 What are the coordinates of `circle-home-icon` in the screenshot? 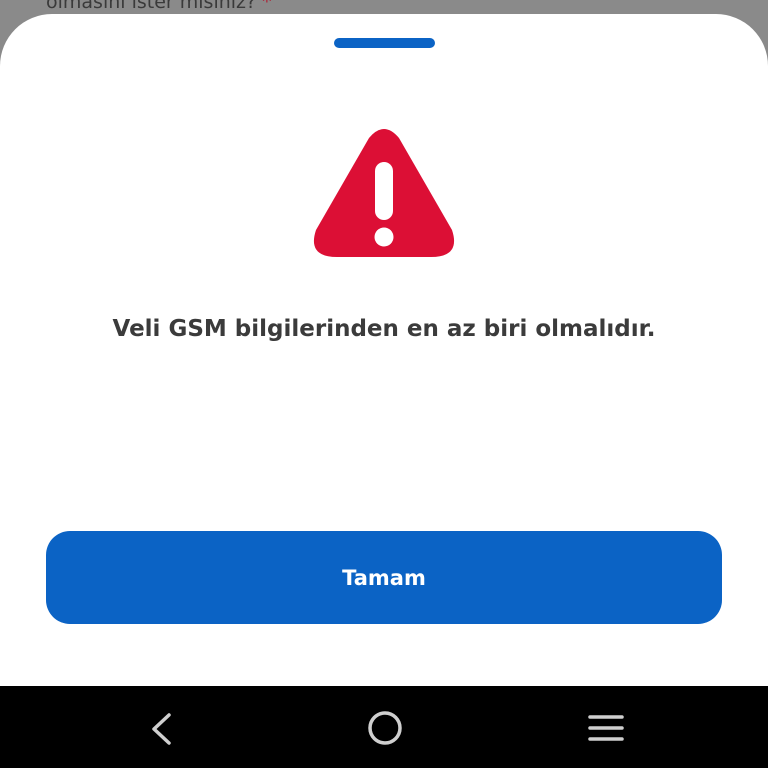 It's located at (385, 728).